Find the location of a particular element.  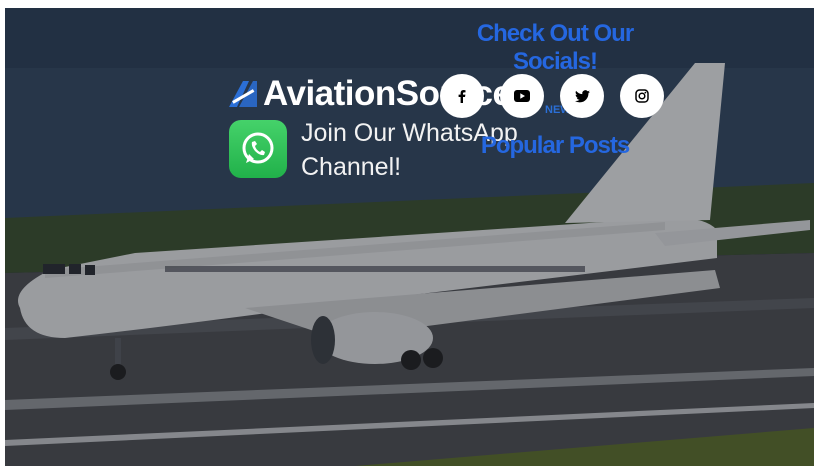

twitter-link is located at coordinates (582, 96).